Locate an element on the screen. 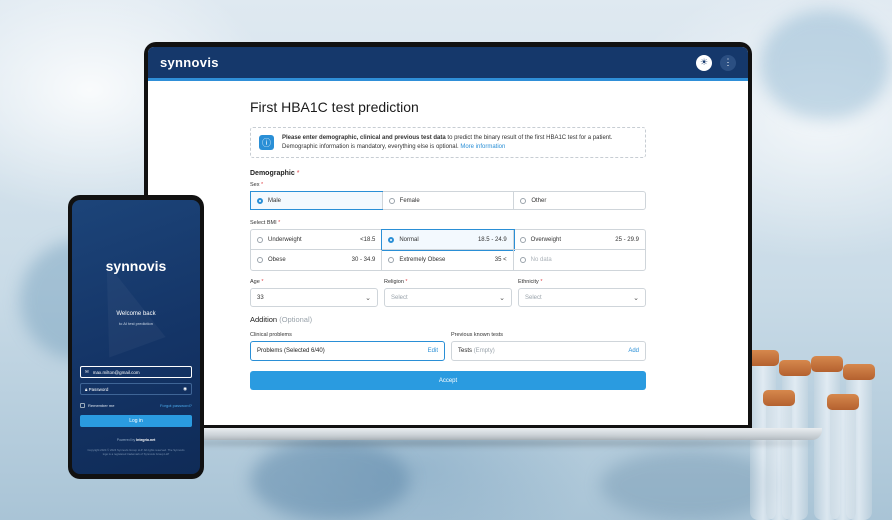 This screenshot has width=892, height=520. laptop-shadow is located at coordinates (476, 443).